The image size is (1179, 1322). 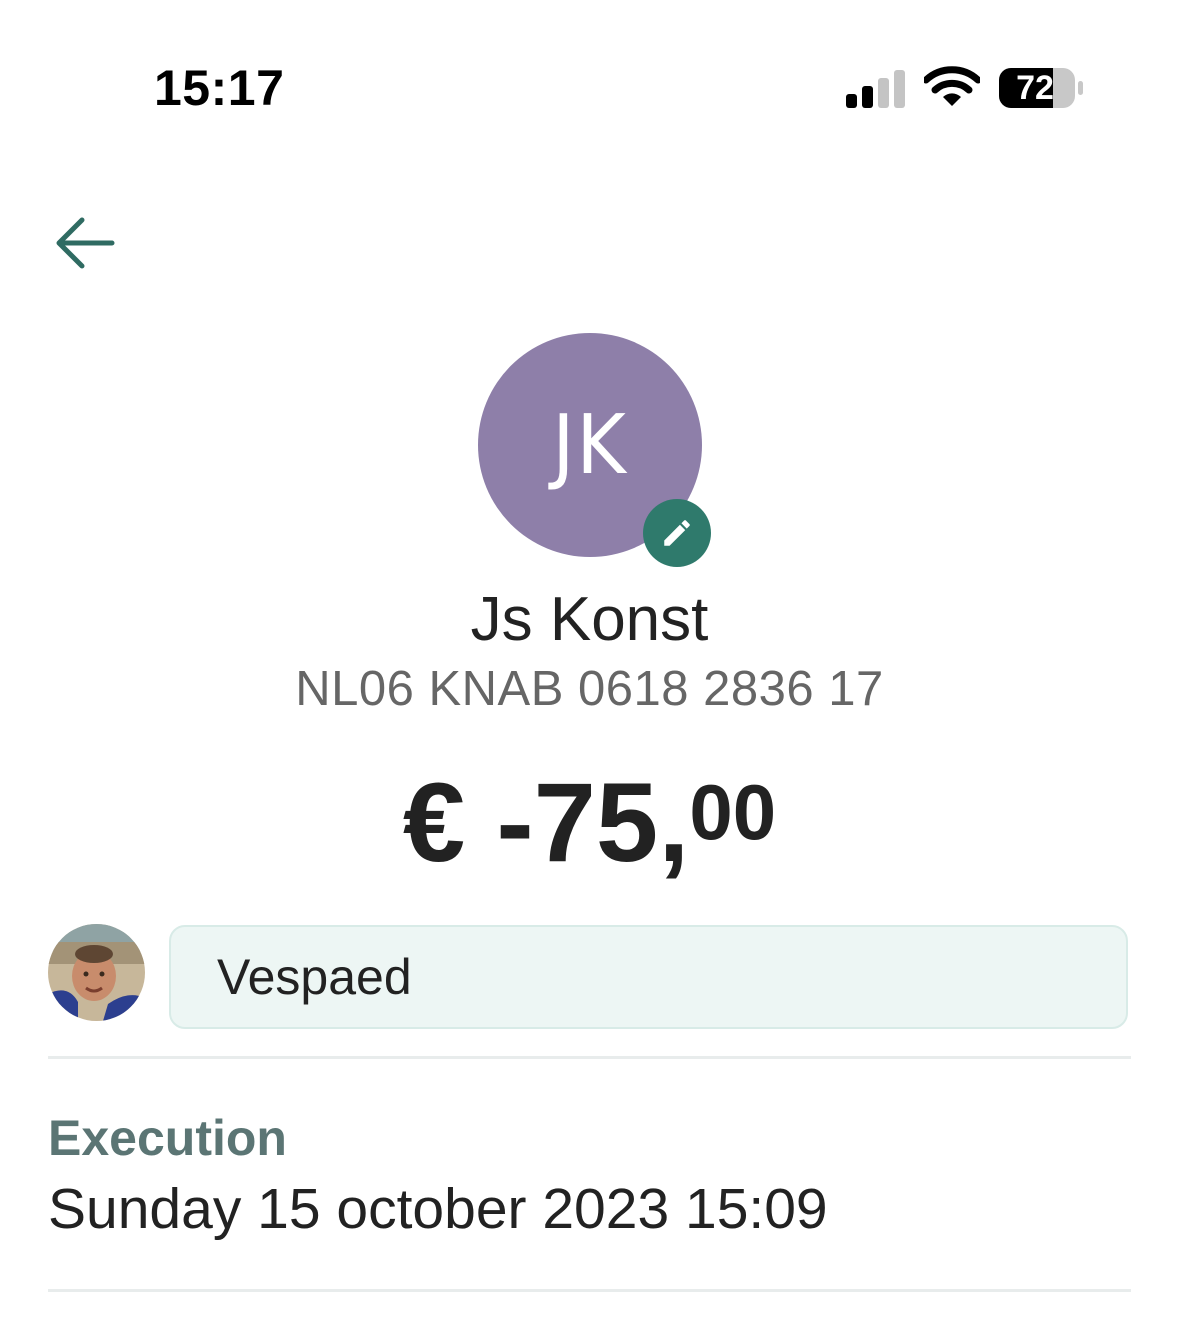 I want to click on execution-label: Execution, so click(x=167, y=1138).